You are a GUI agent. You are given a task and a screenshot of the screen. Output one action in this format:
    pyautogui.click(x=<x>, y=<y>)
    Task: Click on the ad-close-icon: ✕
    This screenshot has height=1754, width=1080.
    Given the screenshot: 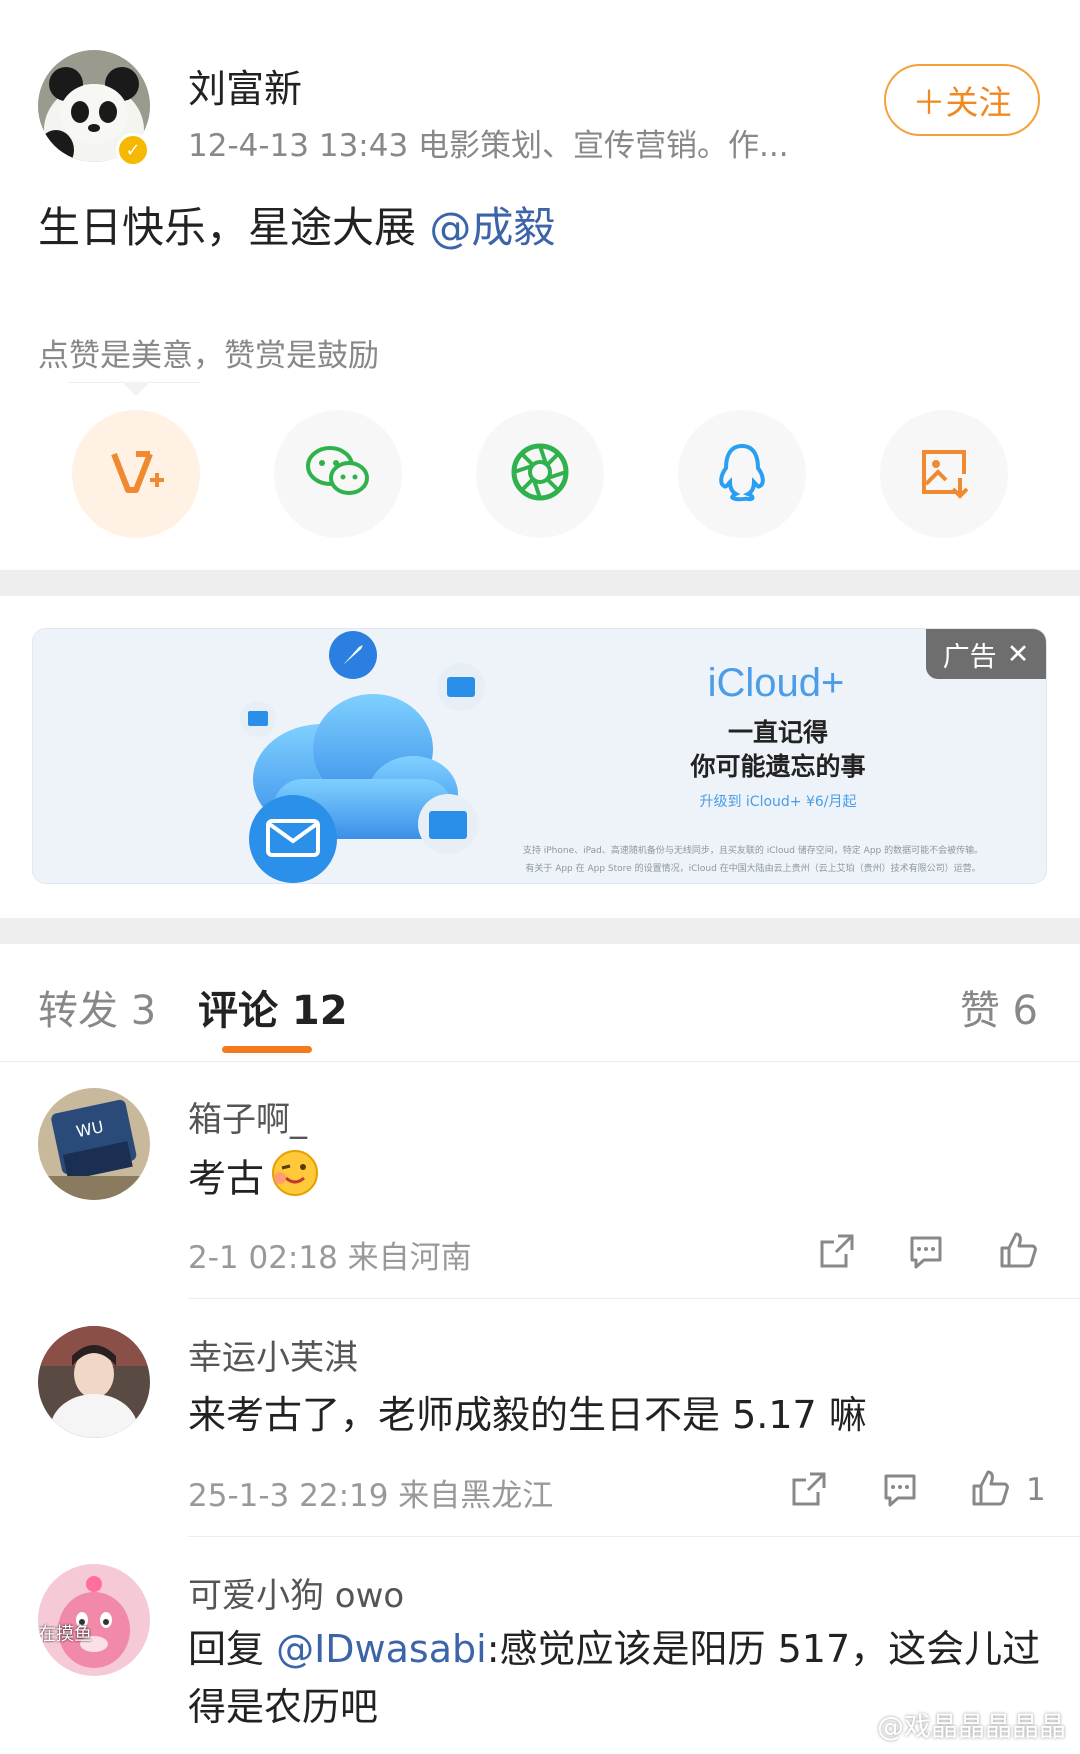 What is the action you would take?
    pyautogui.click(x=1018, y=654)
    